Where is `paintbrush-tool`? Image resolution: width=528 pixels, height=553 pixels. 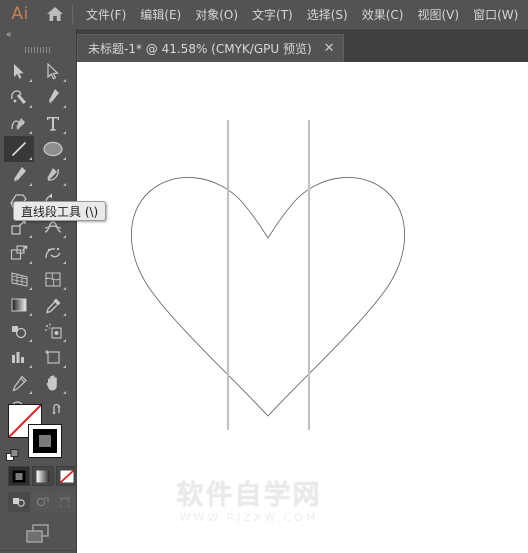
paintbrush-tool is located at coordinates (19, 175).